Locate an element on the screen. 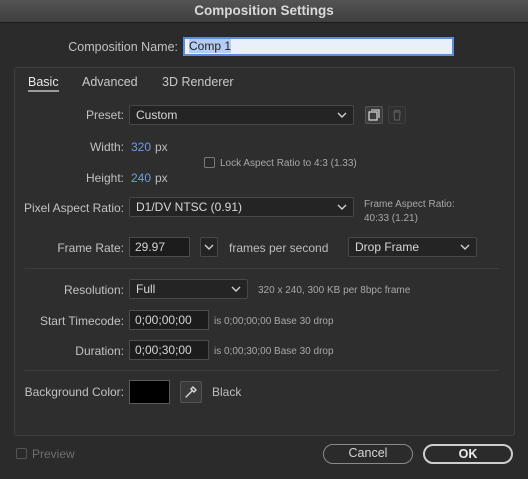 The width and height of the screenshot is (528, 479). delete-preset-button is located at coordinates (397, 115).